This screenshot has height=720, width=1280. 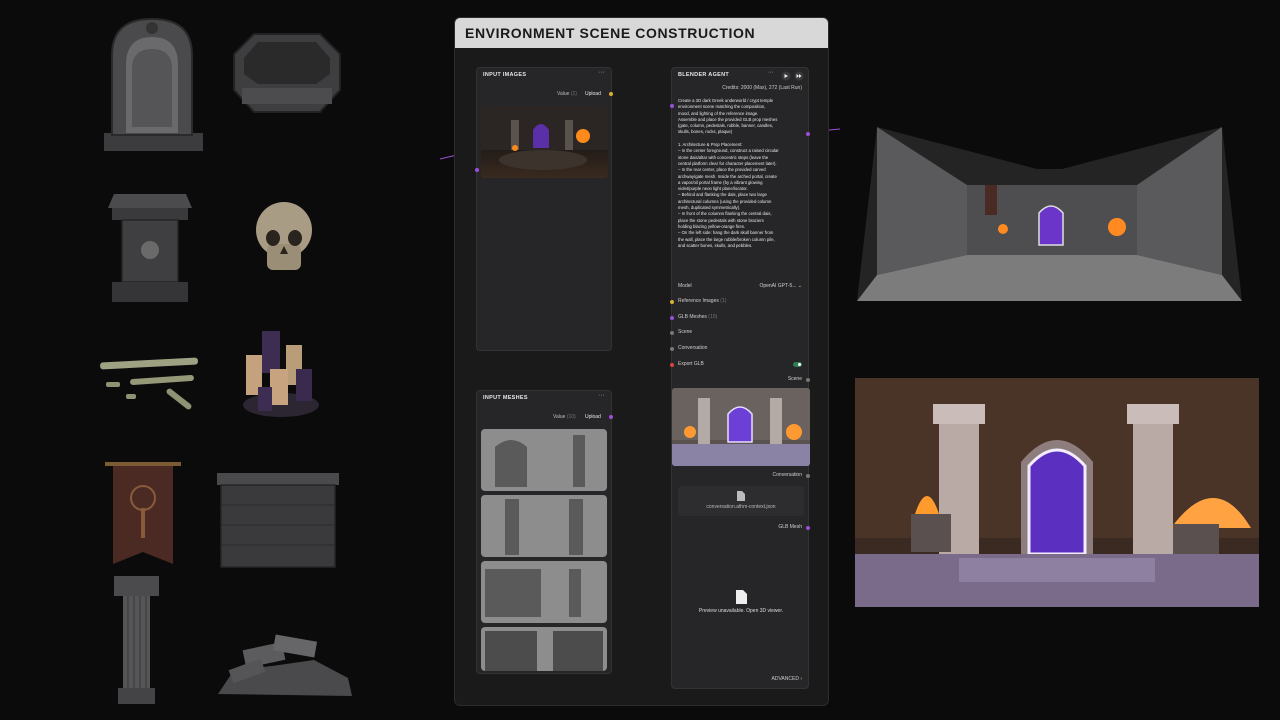 I want to click on mesh-output-port, so click(x=611, y=417).